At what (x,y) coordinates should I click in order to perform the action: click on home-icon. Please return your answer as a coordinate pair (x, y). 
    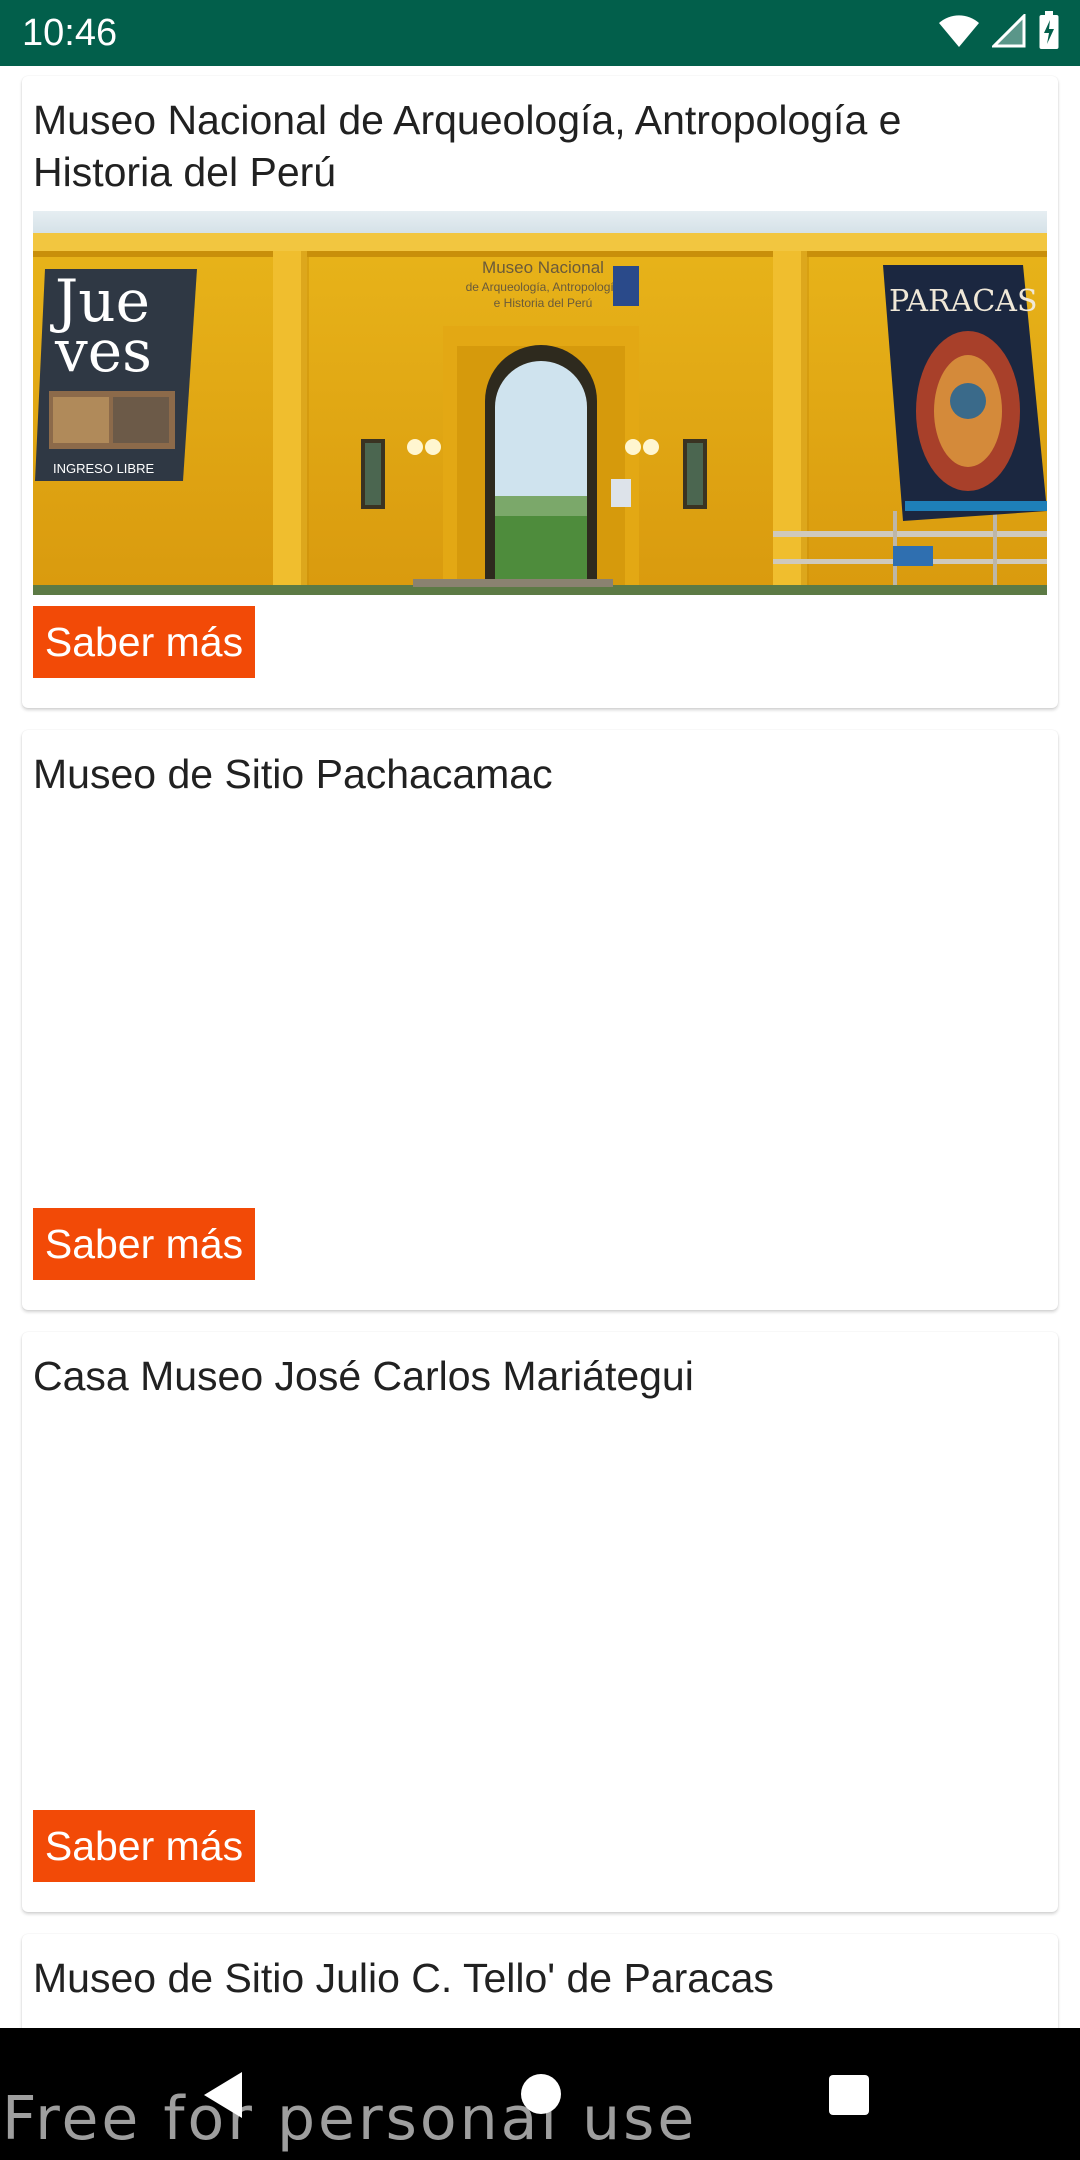
    Looking at the image, I should click on (541, 2094).